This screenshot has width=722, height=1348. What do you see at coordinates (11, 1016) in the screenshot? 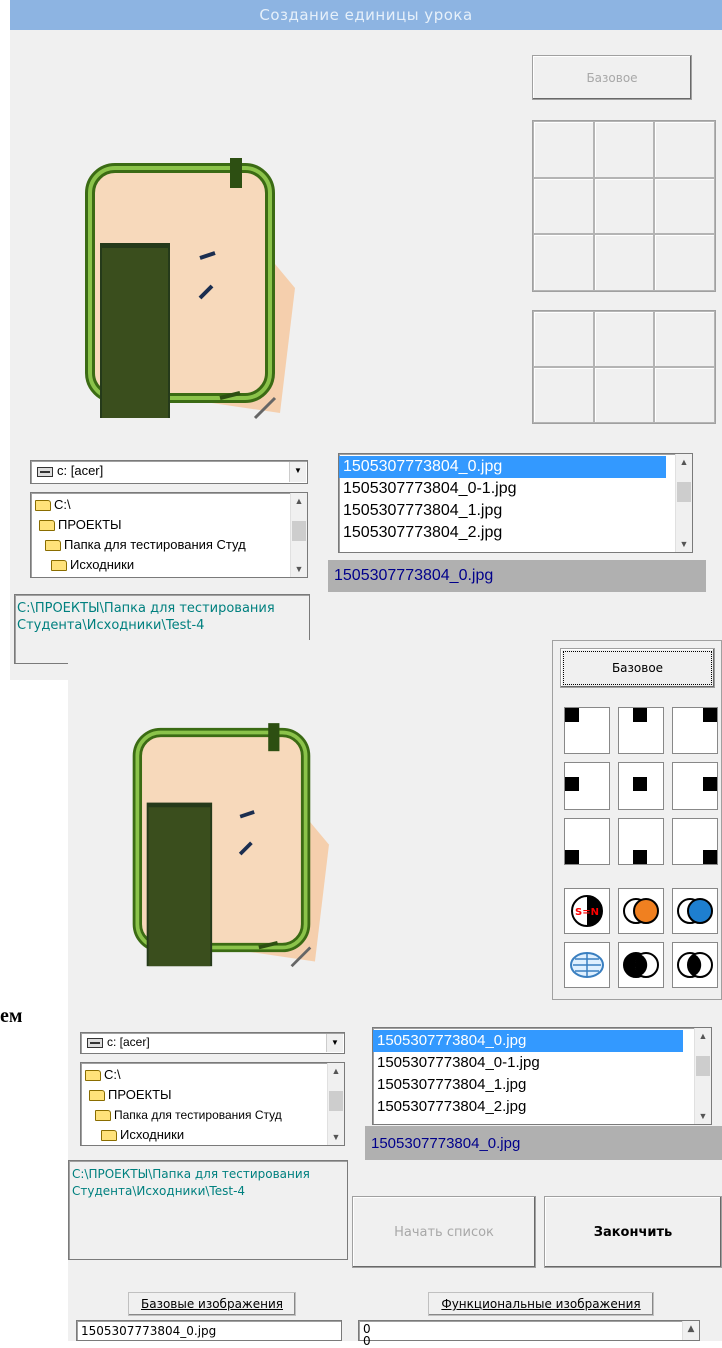
I see `text-fragment: ем` at bounding box center [11, 1016].